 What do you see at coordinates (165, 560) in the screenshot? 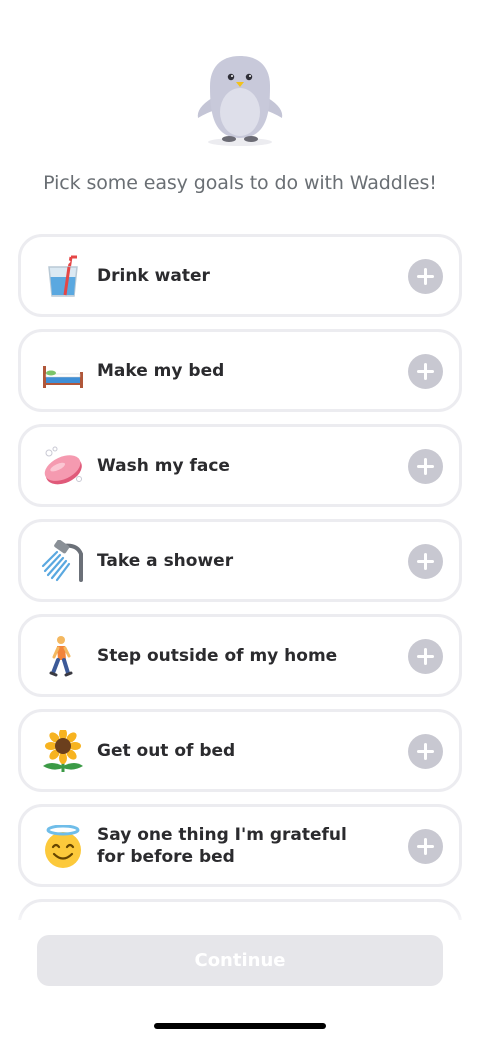
I see `goal-label: Take a shower` at bounding box center [165, 560].